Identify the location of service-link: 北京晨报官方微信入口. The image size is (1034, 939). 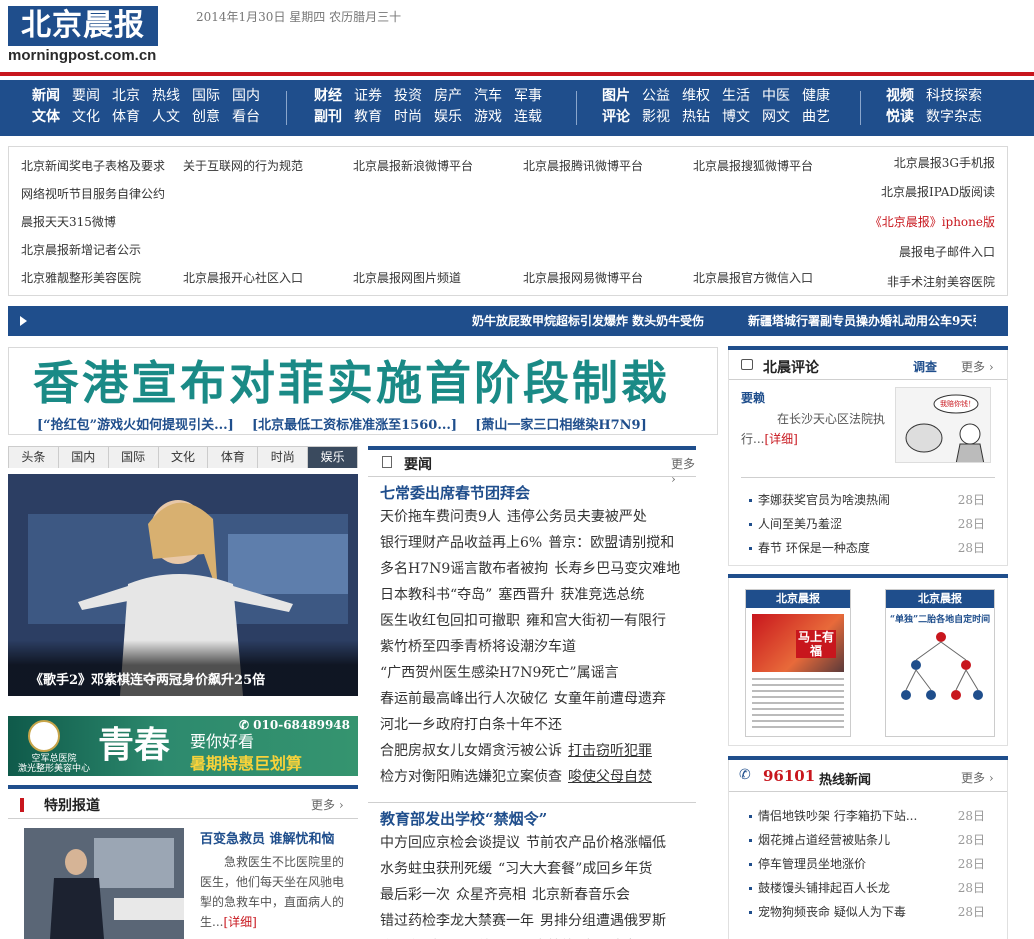
(753, 277).